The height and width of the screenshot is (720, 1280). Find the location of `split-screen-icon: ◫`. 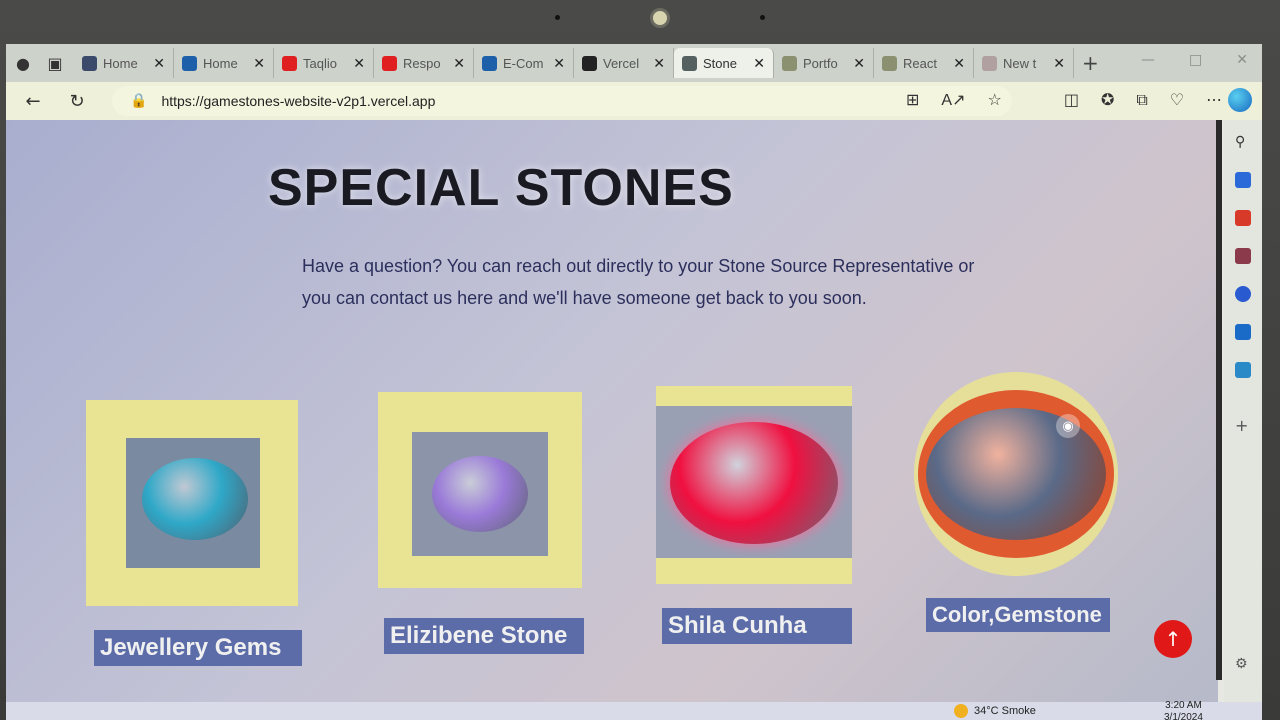

split-screen-icon: ◫ is located at coordinates (1071, 100).